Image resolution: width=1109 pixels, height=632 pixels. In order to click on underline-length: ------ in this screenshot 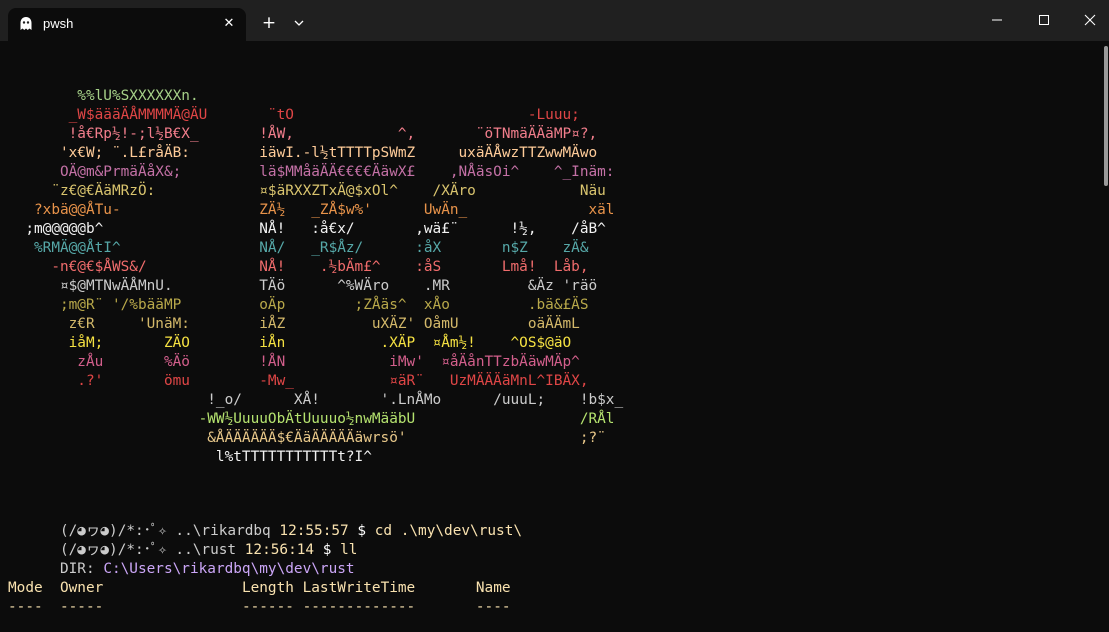, I will do `click(267, 607)`.